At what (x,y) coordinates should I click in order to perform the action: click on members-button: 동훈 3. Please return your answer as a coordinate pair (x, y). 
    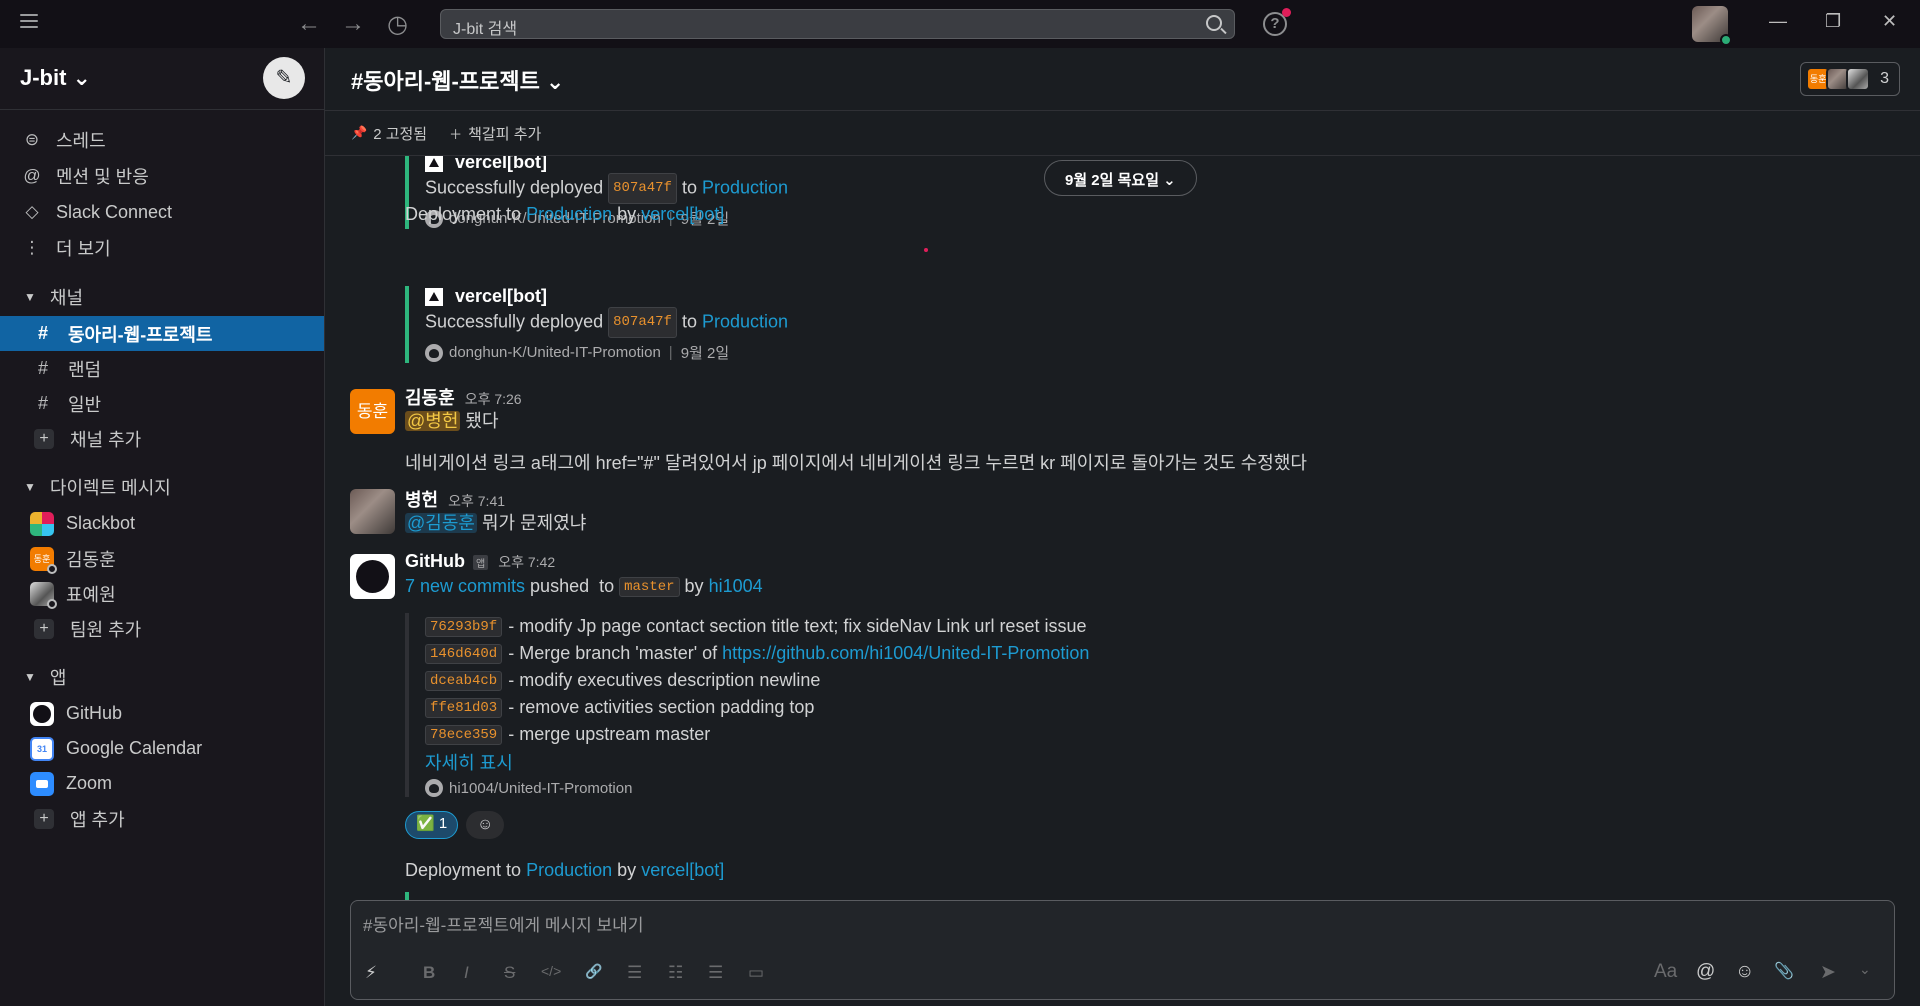
    Looking at the image, I should click on (1850, 79).